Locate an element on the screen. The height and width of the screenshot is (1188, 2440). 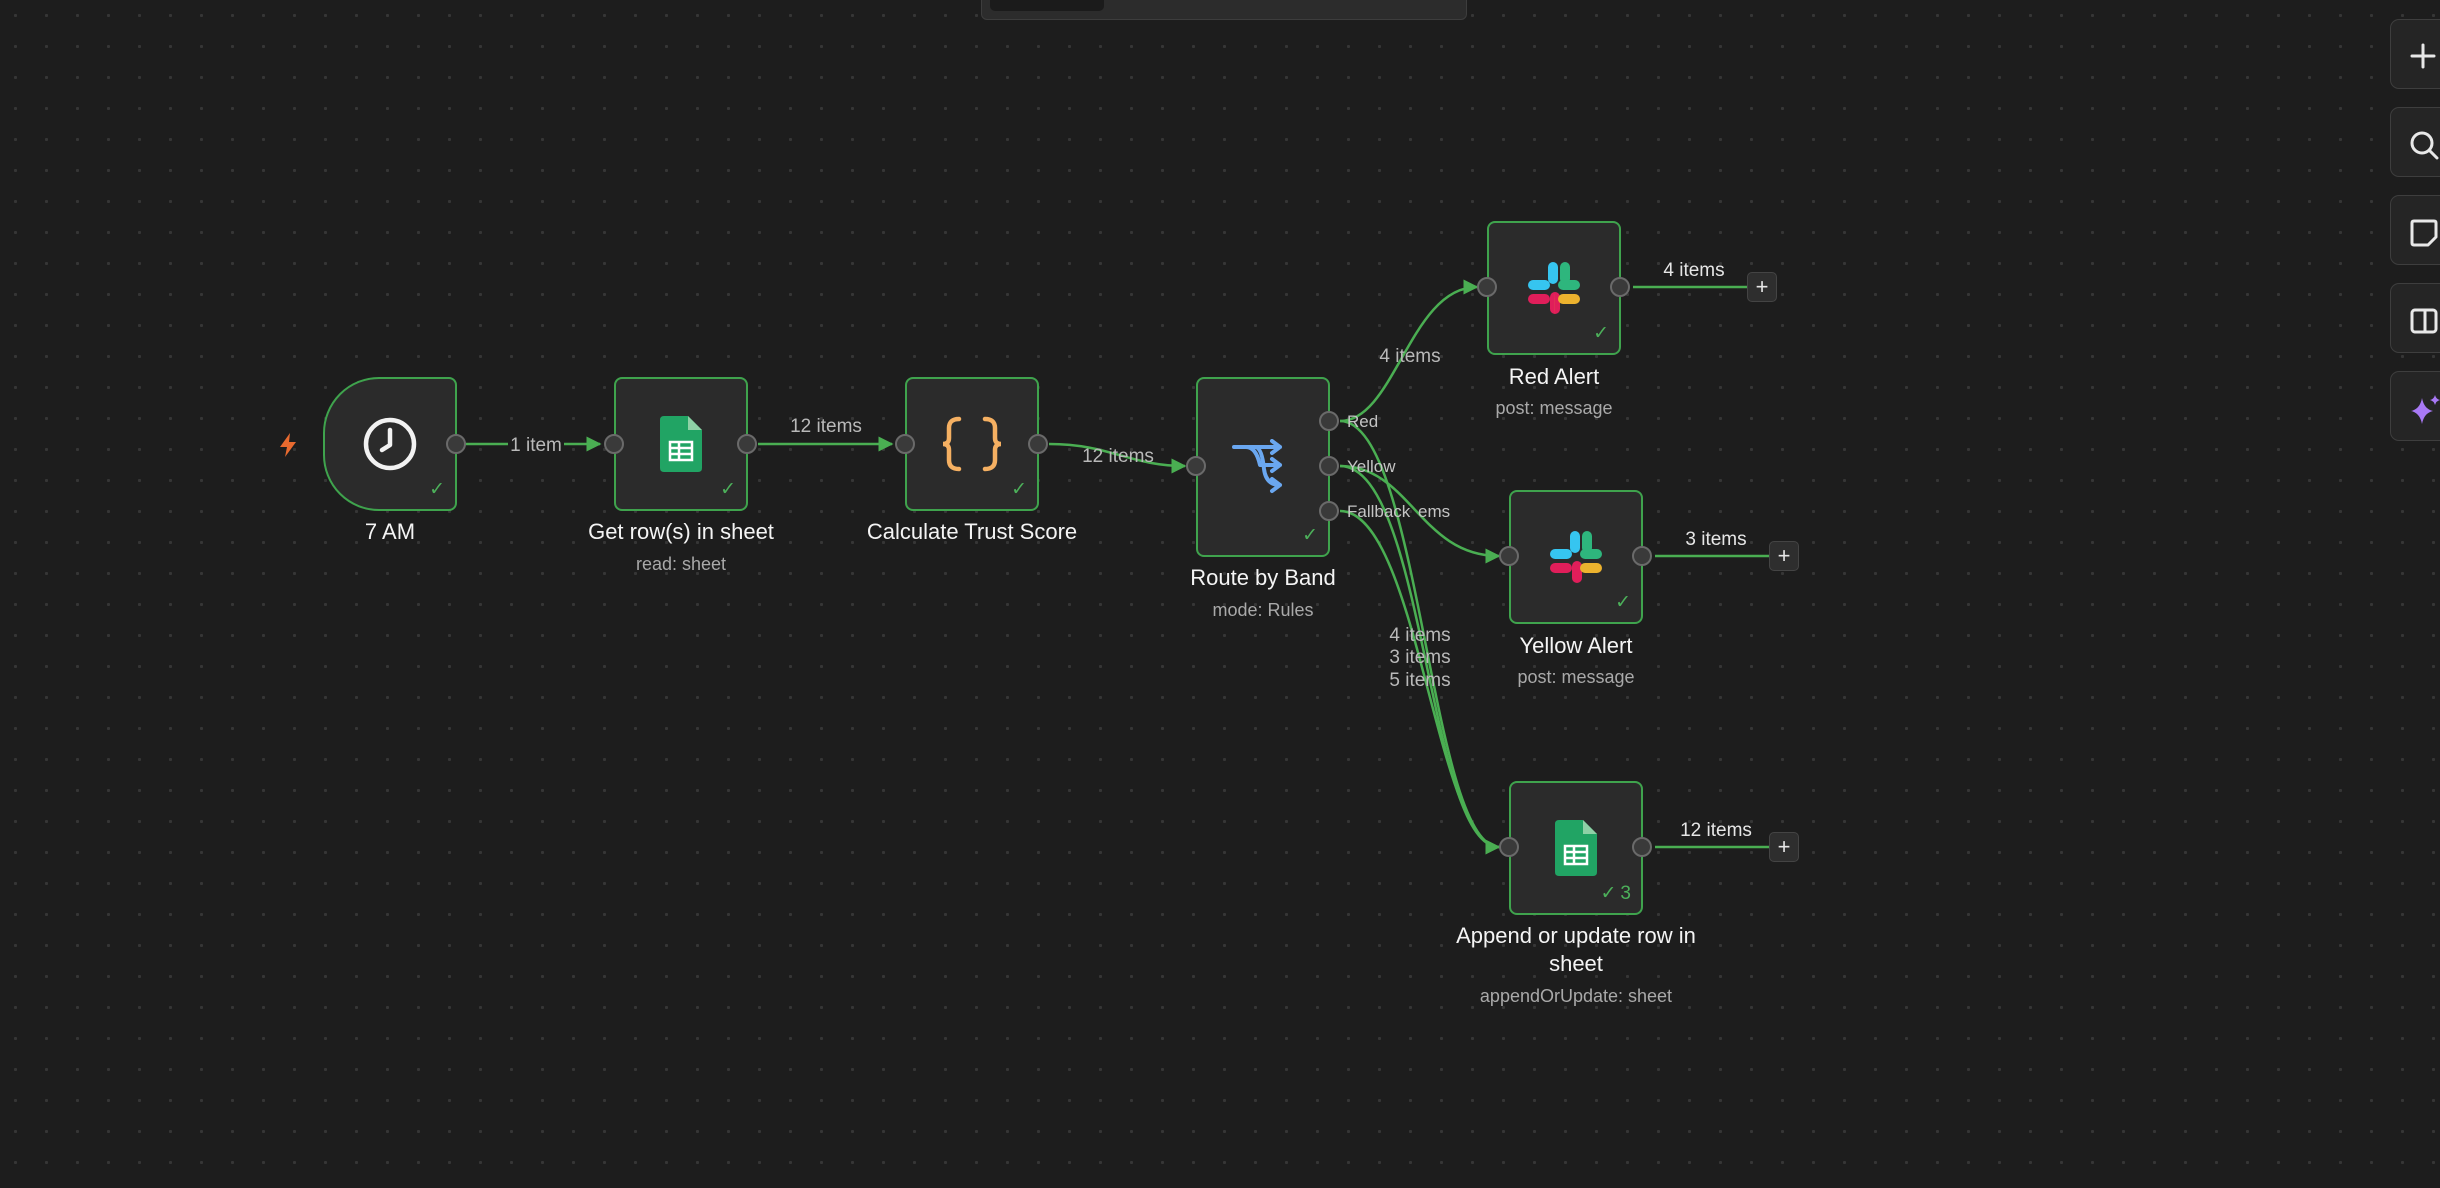
node-get-rows: ✓ is located at coordinates (681, 444).